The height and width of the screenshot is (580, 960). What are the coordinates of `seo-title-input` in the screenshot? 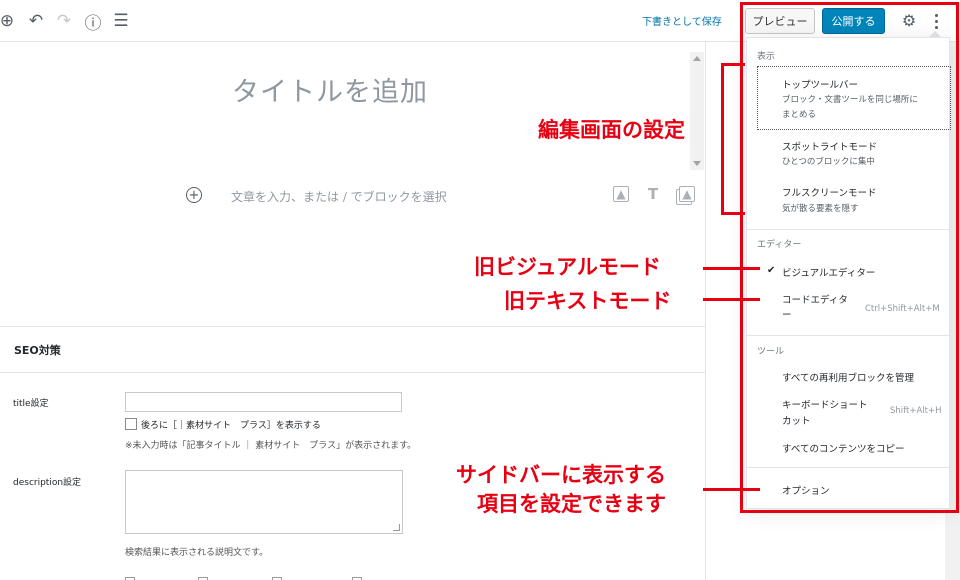 It's located at (263, 402).